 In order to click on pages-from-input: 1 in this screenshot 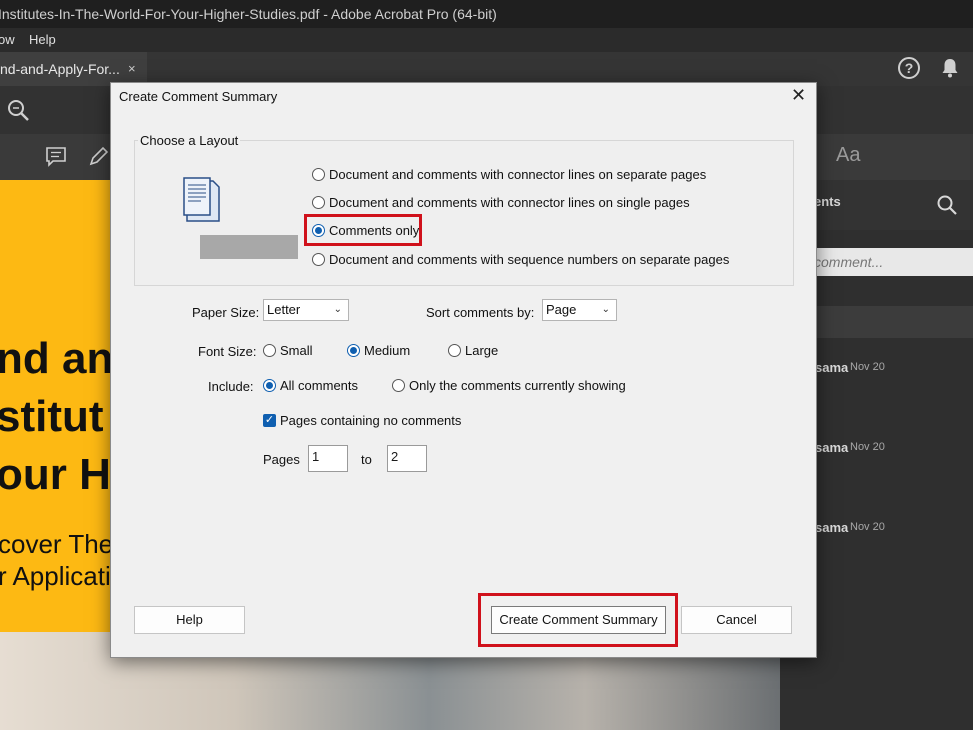, I will do `click(328, 458)`.